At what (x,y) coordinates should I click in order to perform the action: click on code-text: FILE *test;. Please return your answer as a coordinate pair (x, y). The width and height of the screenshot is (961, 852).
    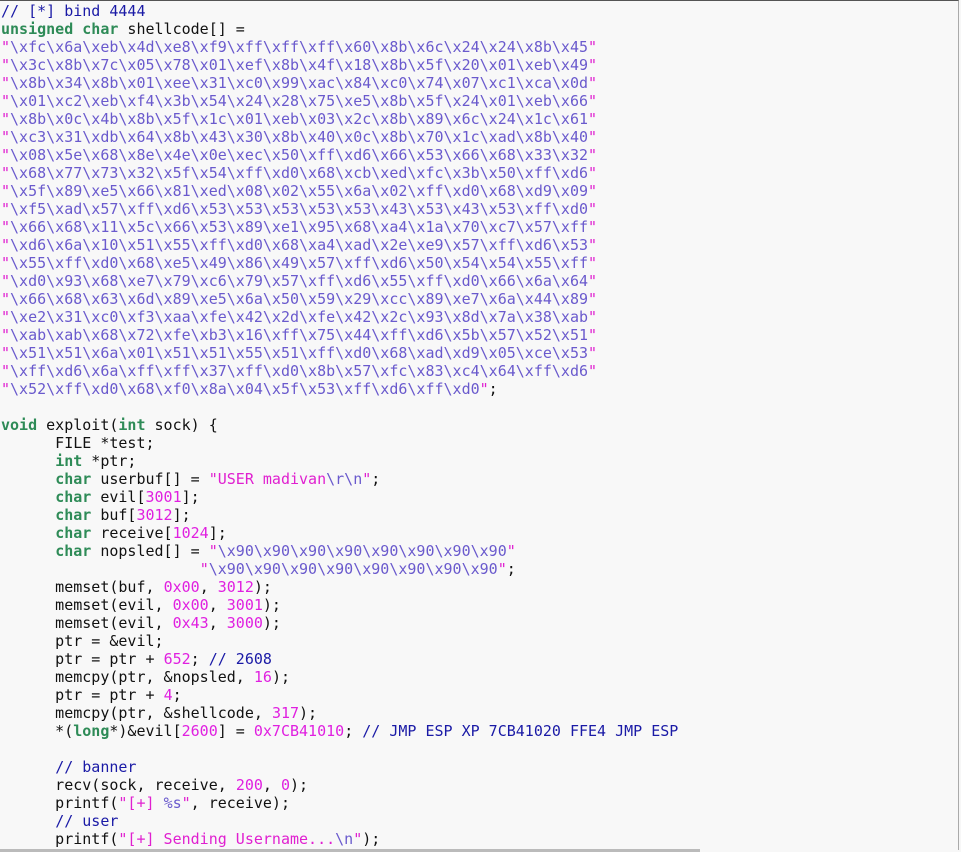
    Looking at the image, I should click on (78, 443).